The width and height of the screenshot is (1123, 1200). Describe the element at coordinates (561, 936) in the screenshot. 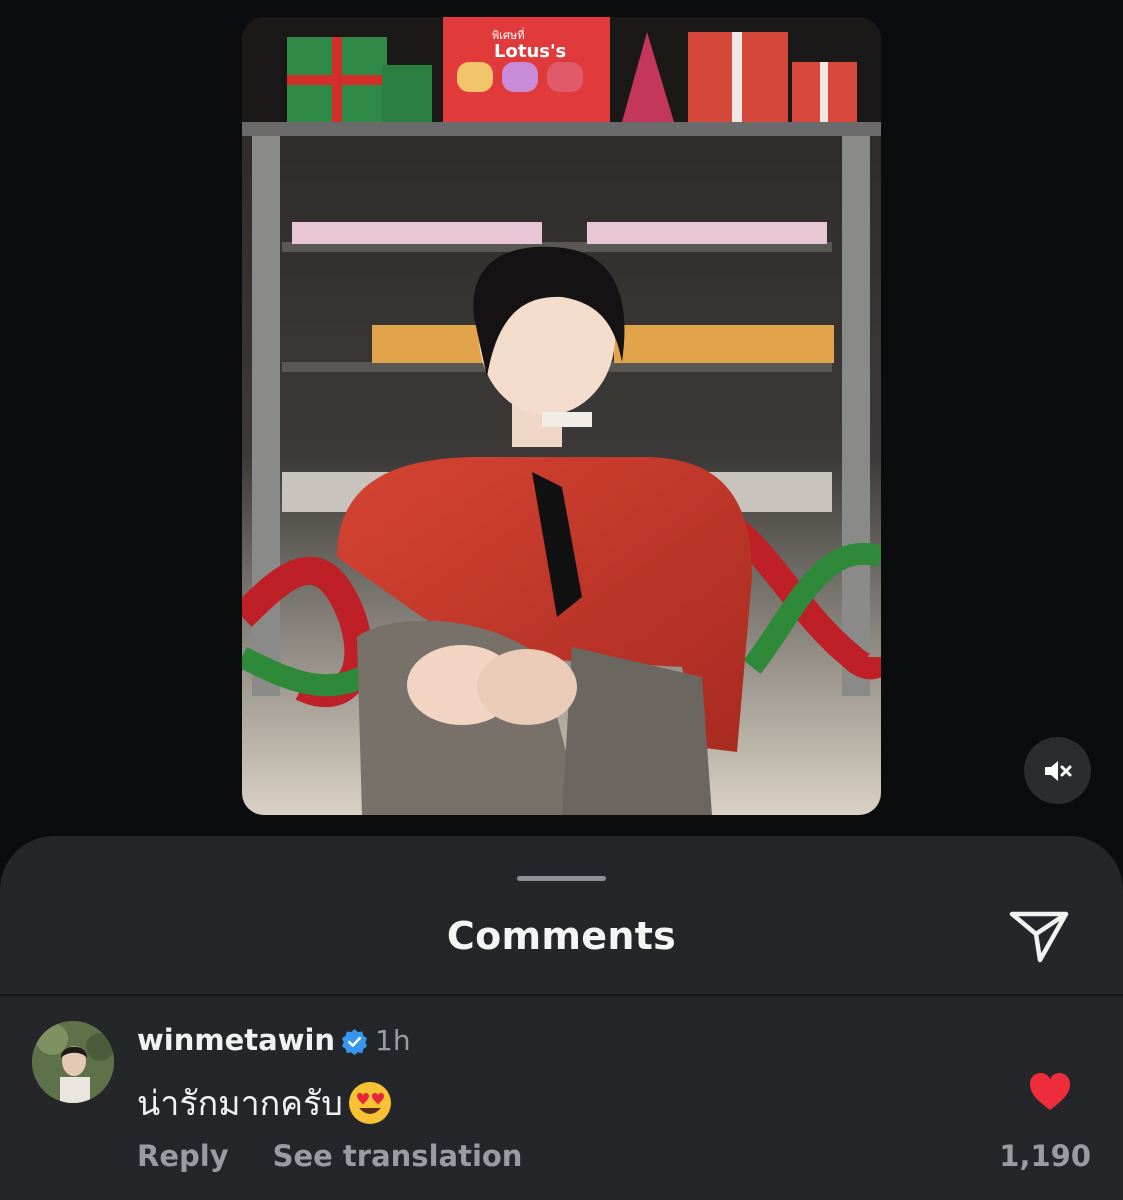

I see `sheet-title: Comments` at that location.